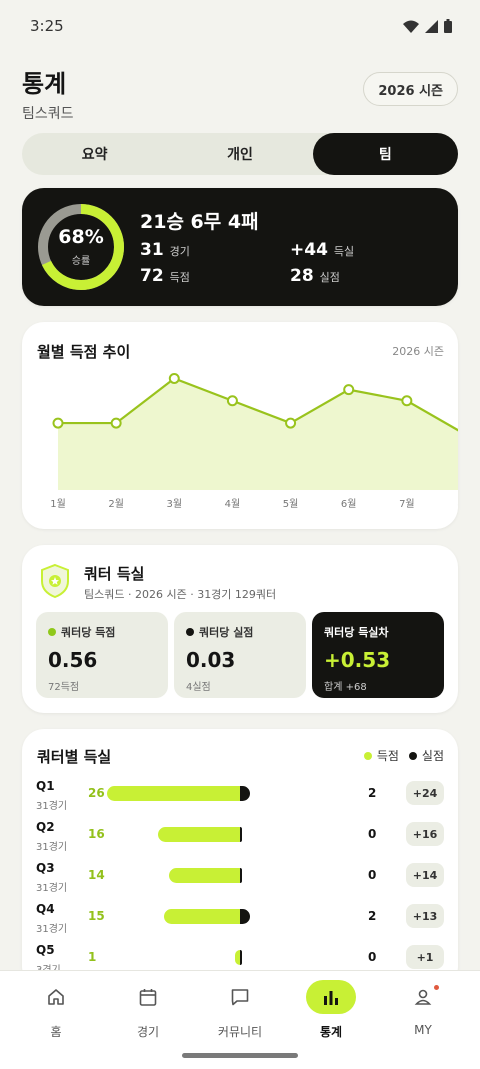  What do you see at coordinates (96, 916) in the screenshot?
I see `quarter-goals-for: 15` at bounding box center [96, 916].